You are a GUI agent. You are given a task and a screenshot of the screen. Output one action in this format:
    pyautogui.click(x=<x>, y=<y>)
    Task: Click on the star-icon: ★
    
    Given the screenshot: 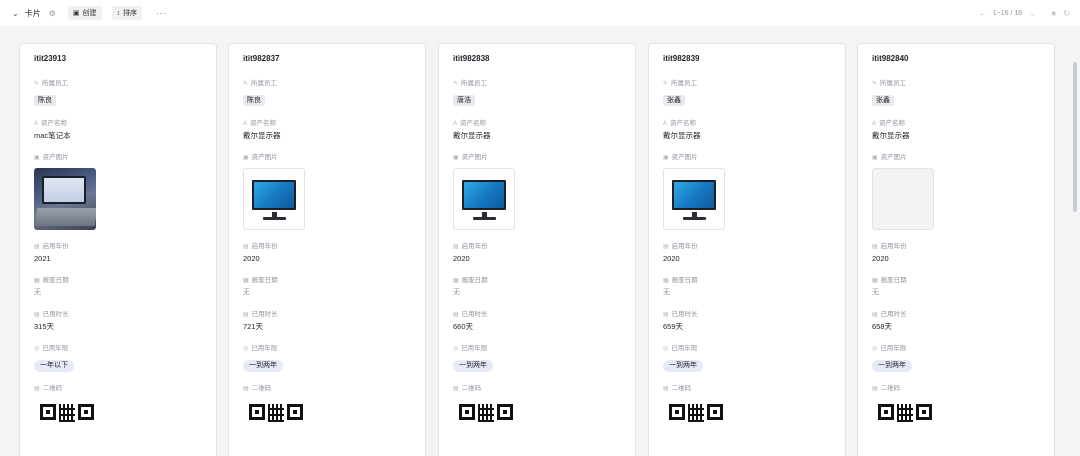 What is the action you would take?
    pyautogui.click(x=1053, y=13)
    